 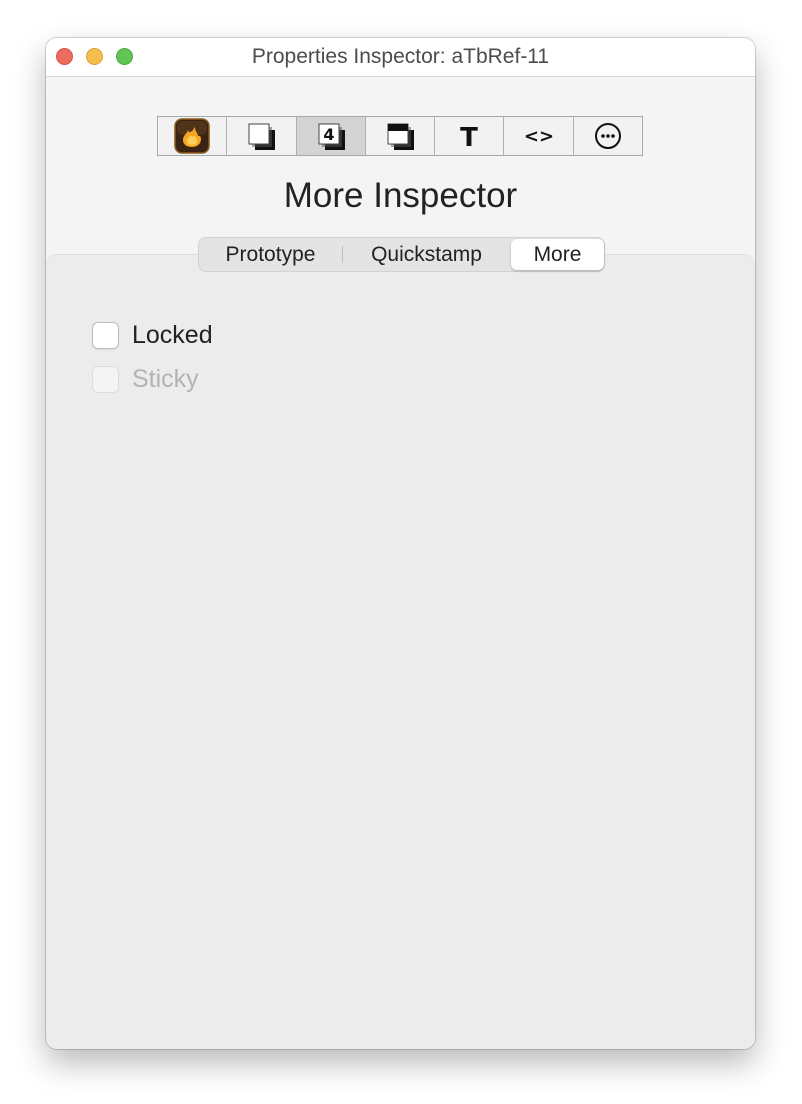 I want to click on sticky-label: Sticky, so click(x=165, y=379).